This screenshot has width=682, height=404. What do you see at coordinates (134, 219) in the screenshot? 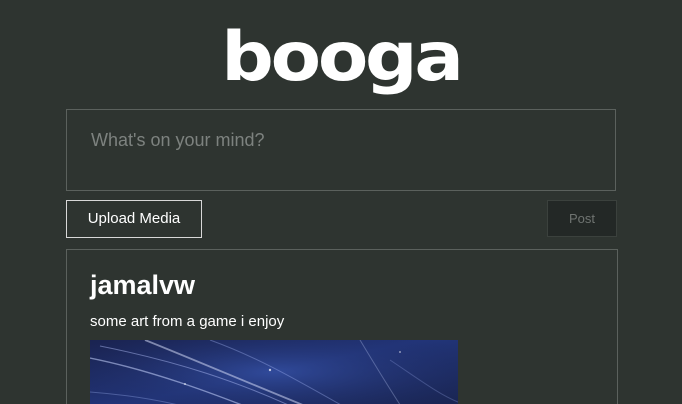
I see `upload-media-button: Upload Media` at bounding box center [134, 219].